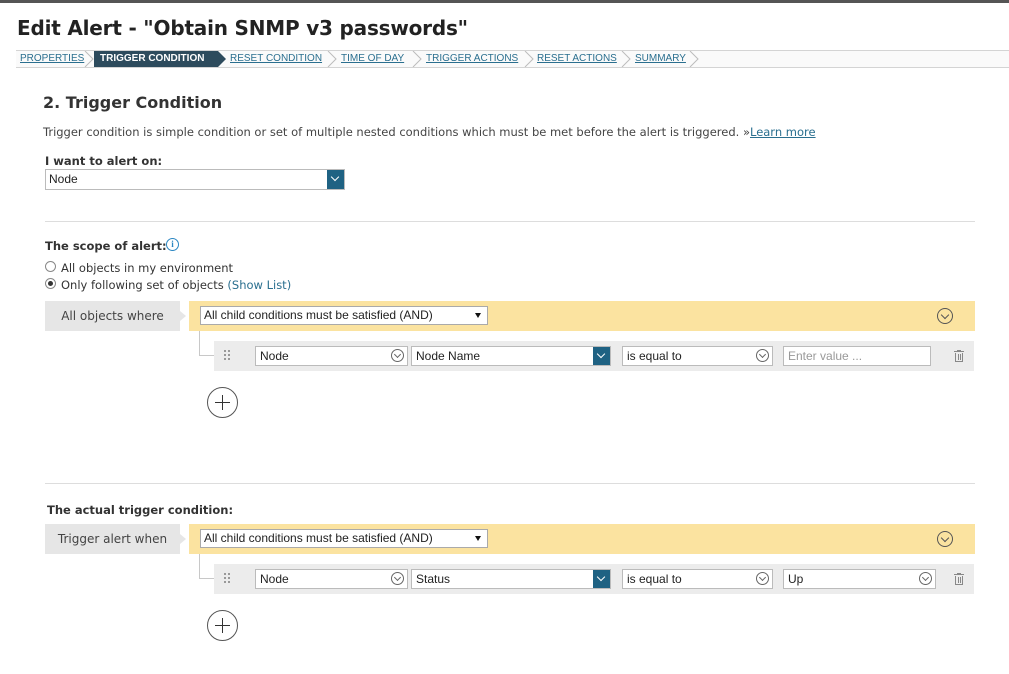  Describe the element at coordinates (654, 356) in the screenshot. I see `scope-operator-value: is equal to` at that location.